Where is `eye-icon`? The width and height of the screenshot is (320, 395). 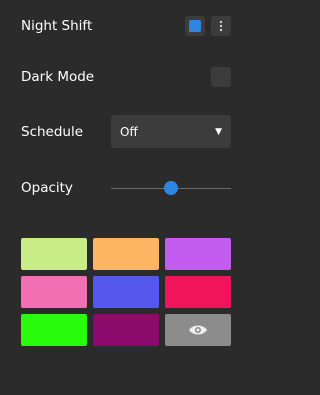
eye-icon is located at coordinates (198, 330).